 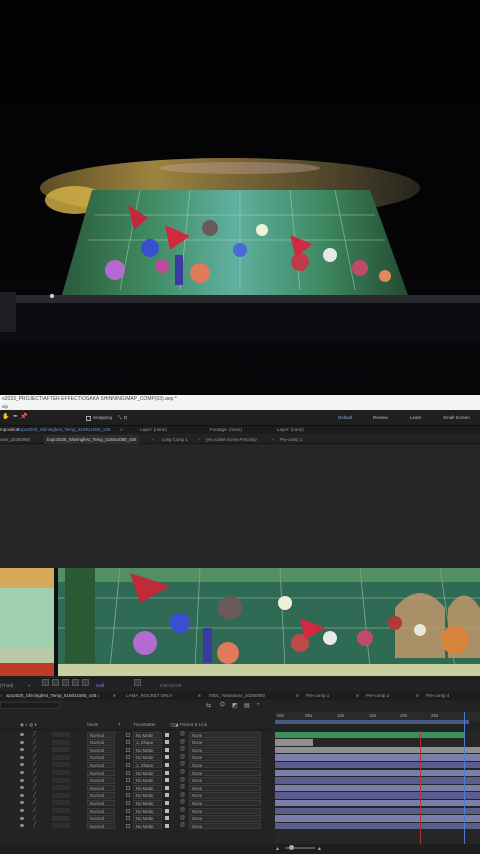 What do you see at coordinates (222, 705) in the screenshot?
I see `draft-3d-icon: ⛭` at bounding box center [222, 705].